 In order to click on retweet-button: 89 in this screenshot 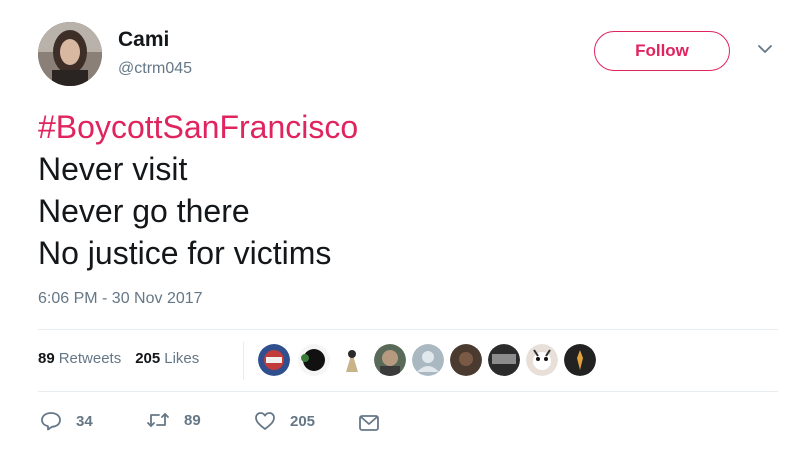, I will do `click(173, 420)`.